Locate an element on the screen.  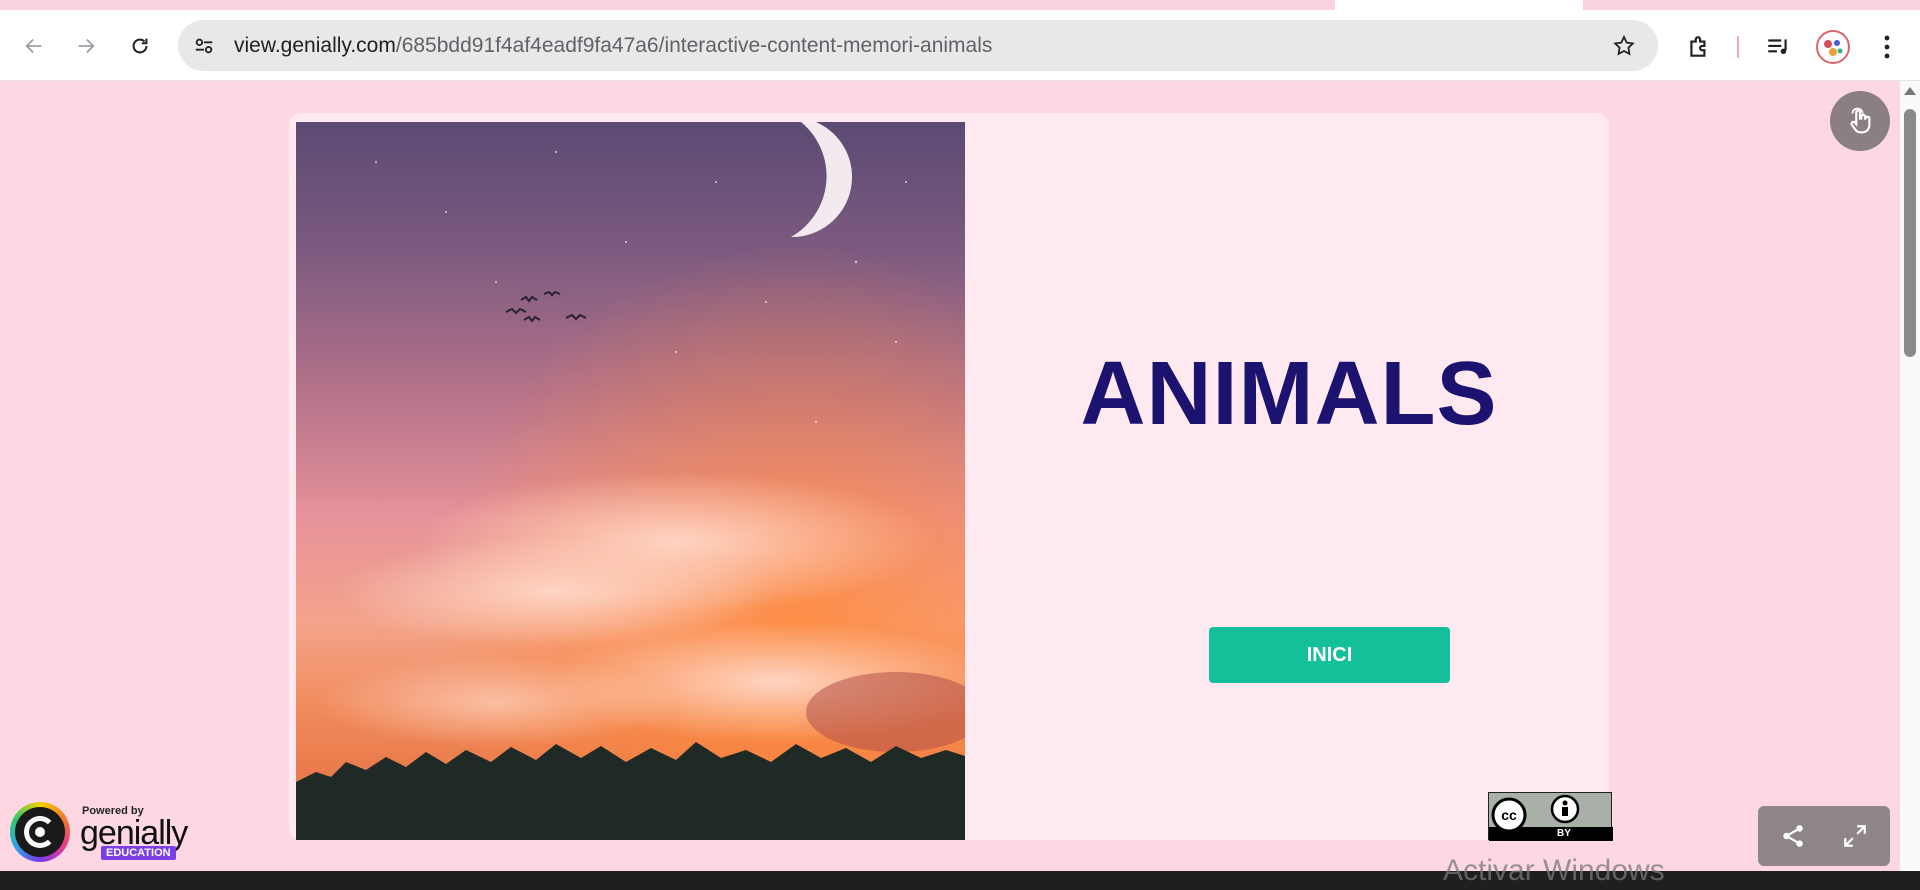
fullscreen-icon is located at coordinates (1855, 836).